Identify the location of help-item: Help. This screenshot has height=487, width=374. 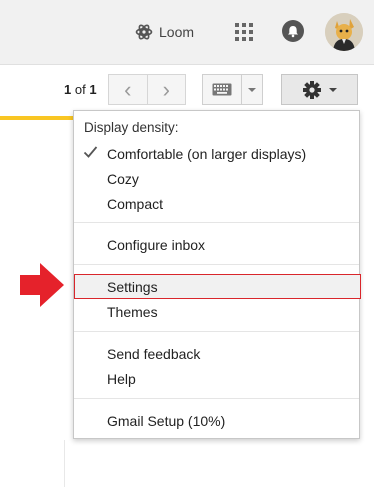
(216, 378).